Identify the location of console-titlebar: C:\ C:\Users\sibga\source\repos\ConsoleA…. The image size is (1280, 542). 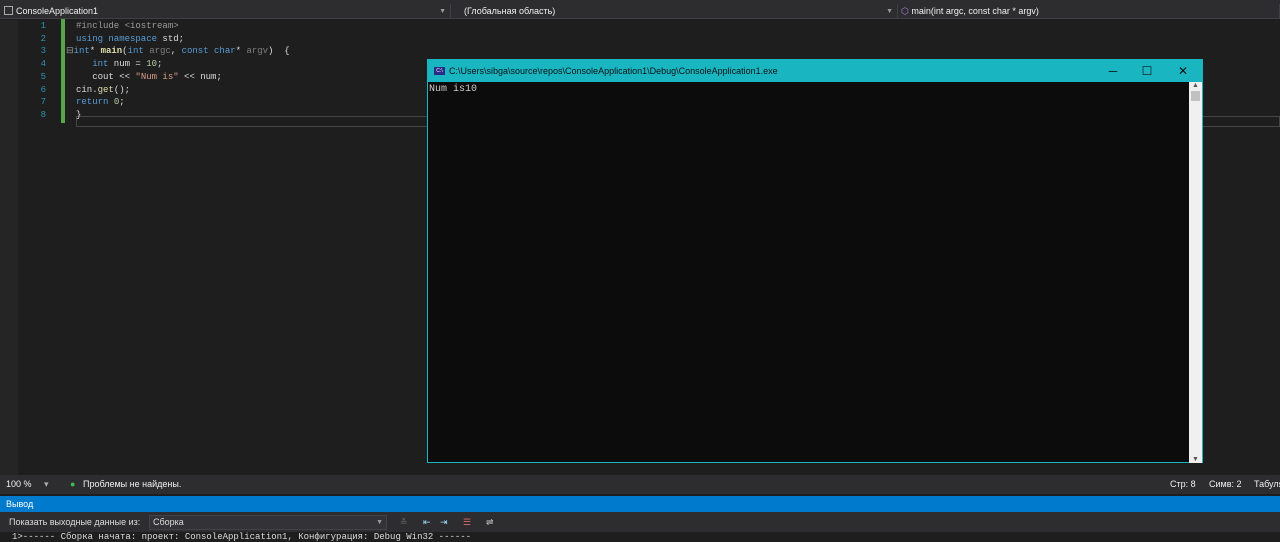
(815, 71).